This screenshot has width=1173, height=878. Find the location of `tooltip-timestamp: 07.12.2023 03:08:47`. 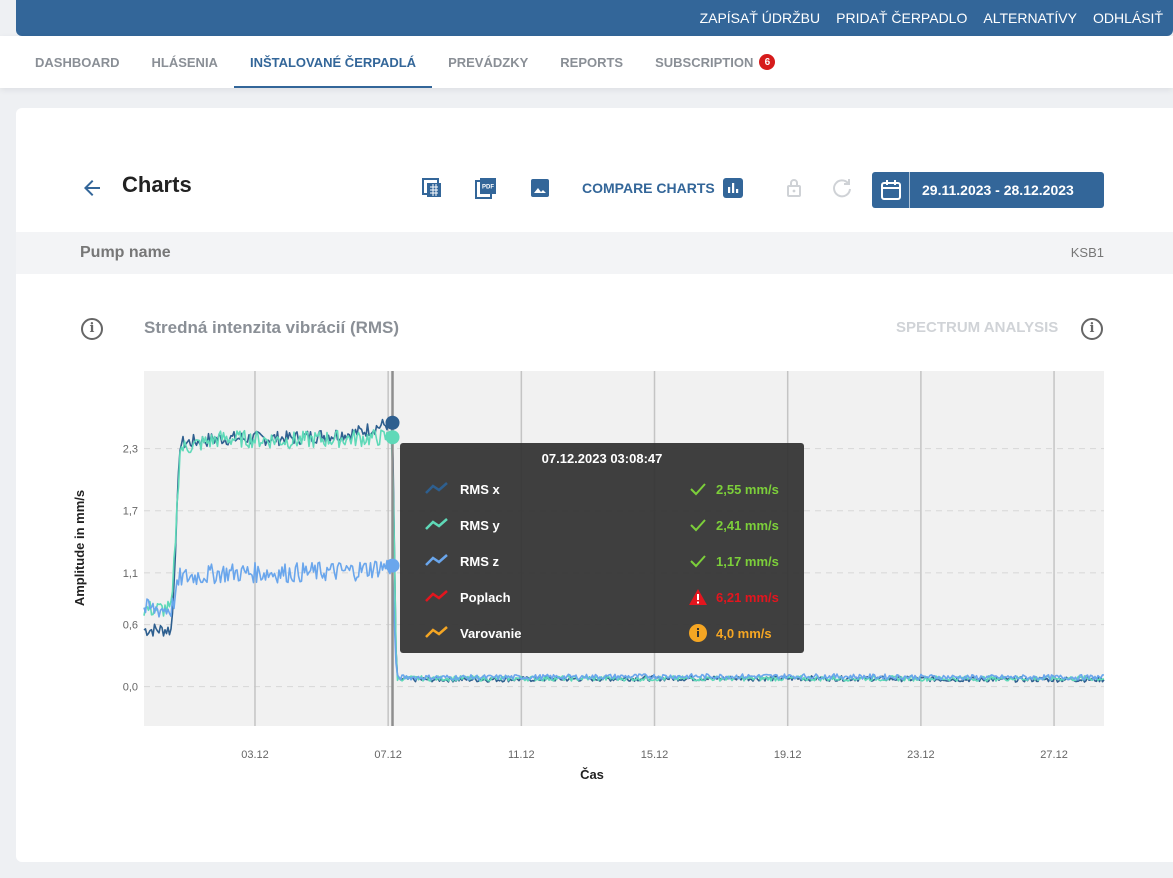

tooltip-timestamp: 07.12.2023 03:08:47 is located at coordinates (602, 458).